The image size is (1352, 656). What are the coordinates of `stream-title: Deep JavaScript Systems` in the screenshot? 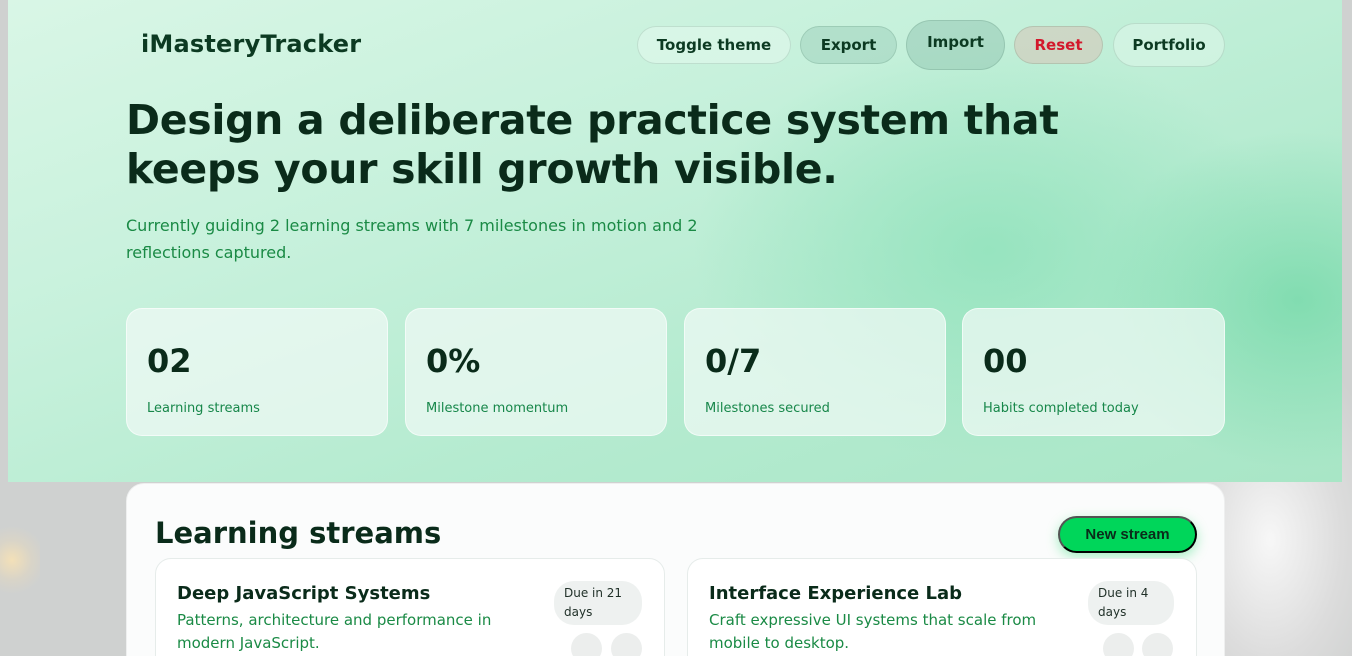 It's located at (304, 593).